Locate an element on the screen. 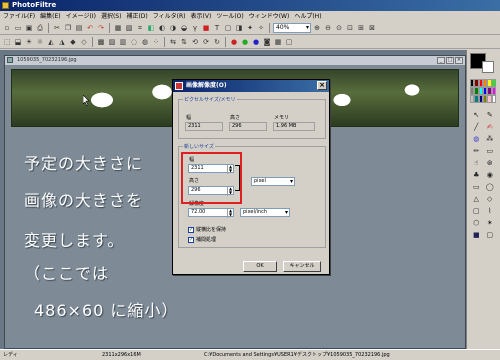 This screenshot has width=500, height=360. dialog-title-bar: 画像解像度(O) × is located at coordinates (251, 86).